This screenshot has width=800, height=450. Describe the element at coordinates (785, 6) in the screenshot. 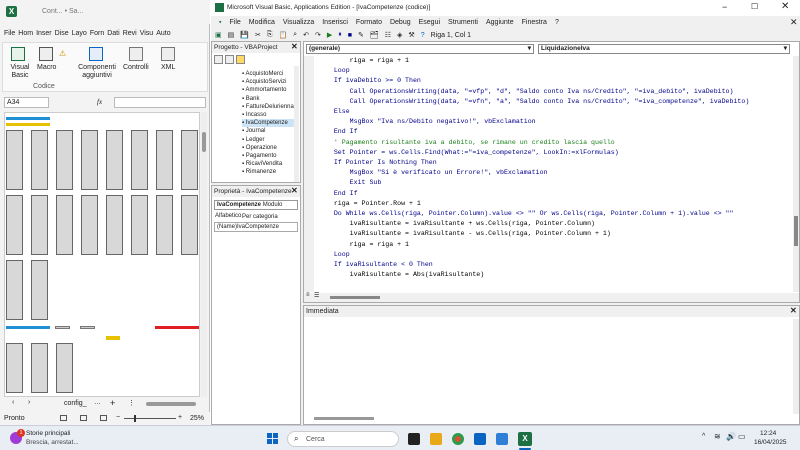

I see `close-icon: ✕` at that location.